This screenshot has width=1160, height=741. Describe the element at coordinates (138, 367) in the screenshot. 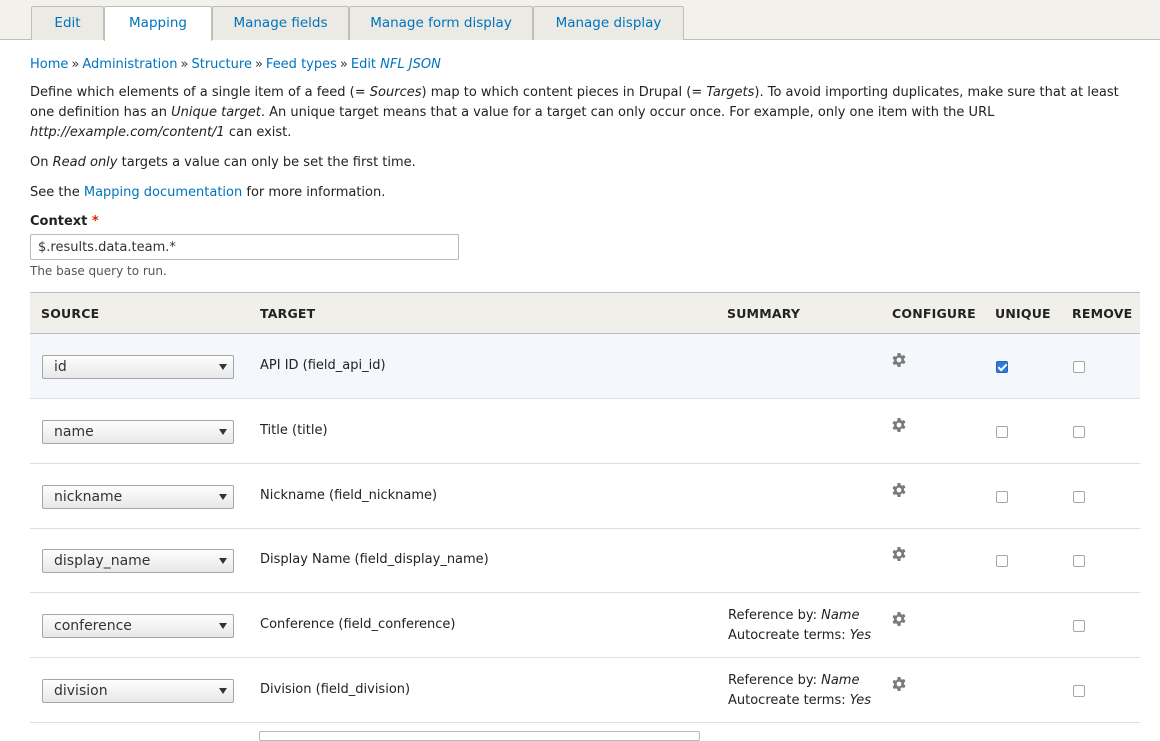

I see `source-select: id` at that location.